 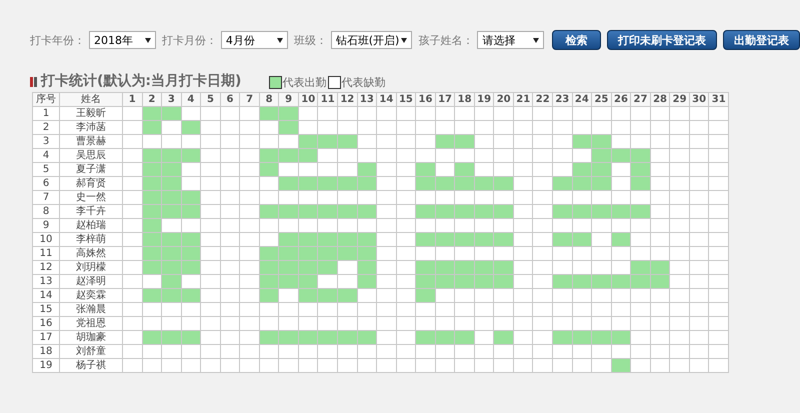 I want to click on day-header: 10, so click(x=308, y=99).